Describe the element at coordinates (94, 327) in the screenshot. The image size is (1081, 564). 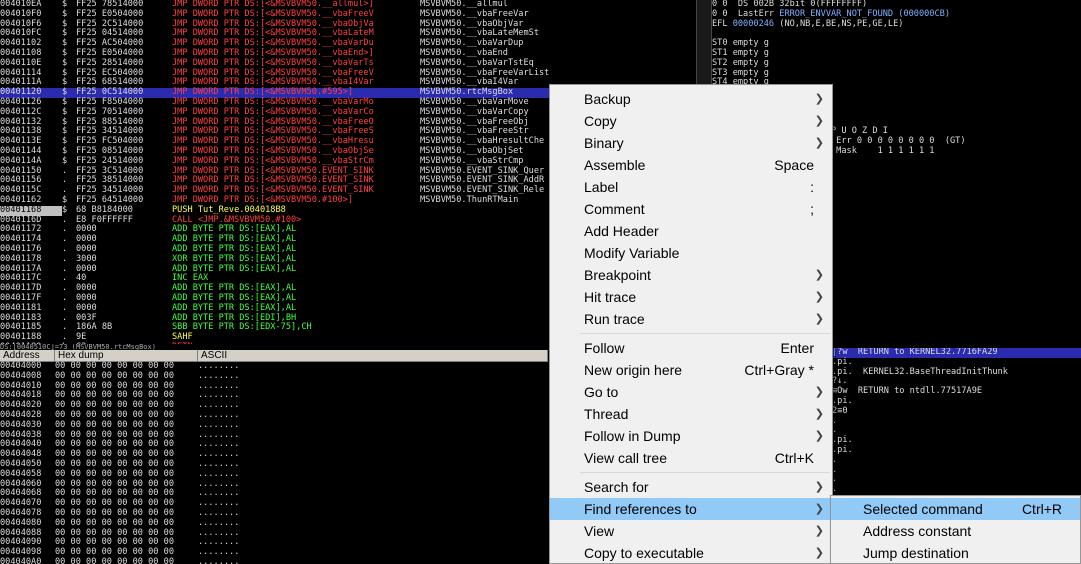
I see `disasm-hex: 186A 8B` at that location.